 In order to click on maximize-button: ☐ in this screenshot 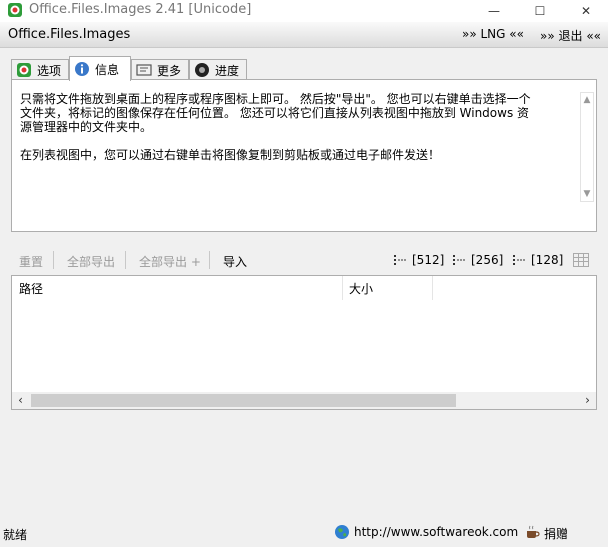, I will do `click(540, 11)`.